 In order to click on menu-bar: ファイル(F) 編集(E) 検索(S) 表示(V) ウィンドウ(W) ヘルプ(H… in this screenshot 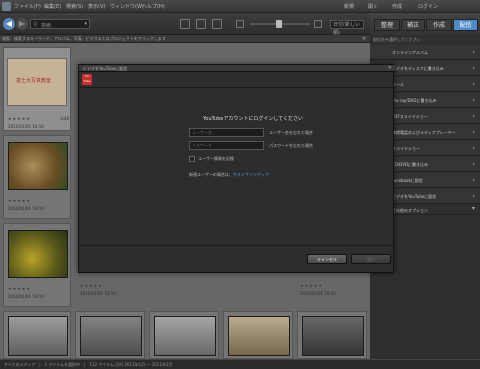, I will do `click(240, 6)`.